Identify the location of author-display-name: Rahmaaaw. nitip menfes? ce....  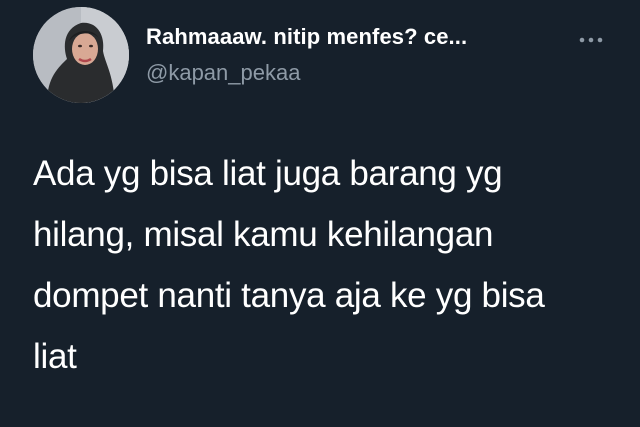
(306, 37).